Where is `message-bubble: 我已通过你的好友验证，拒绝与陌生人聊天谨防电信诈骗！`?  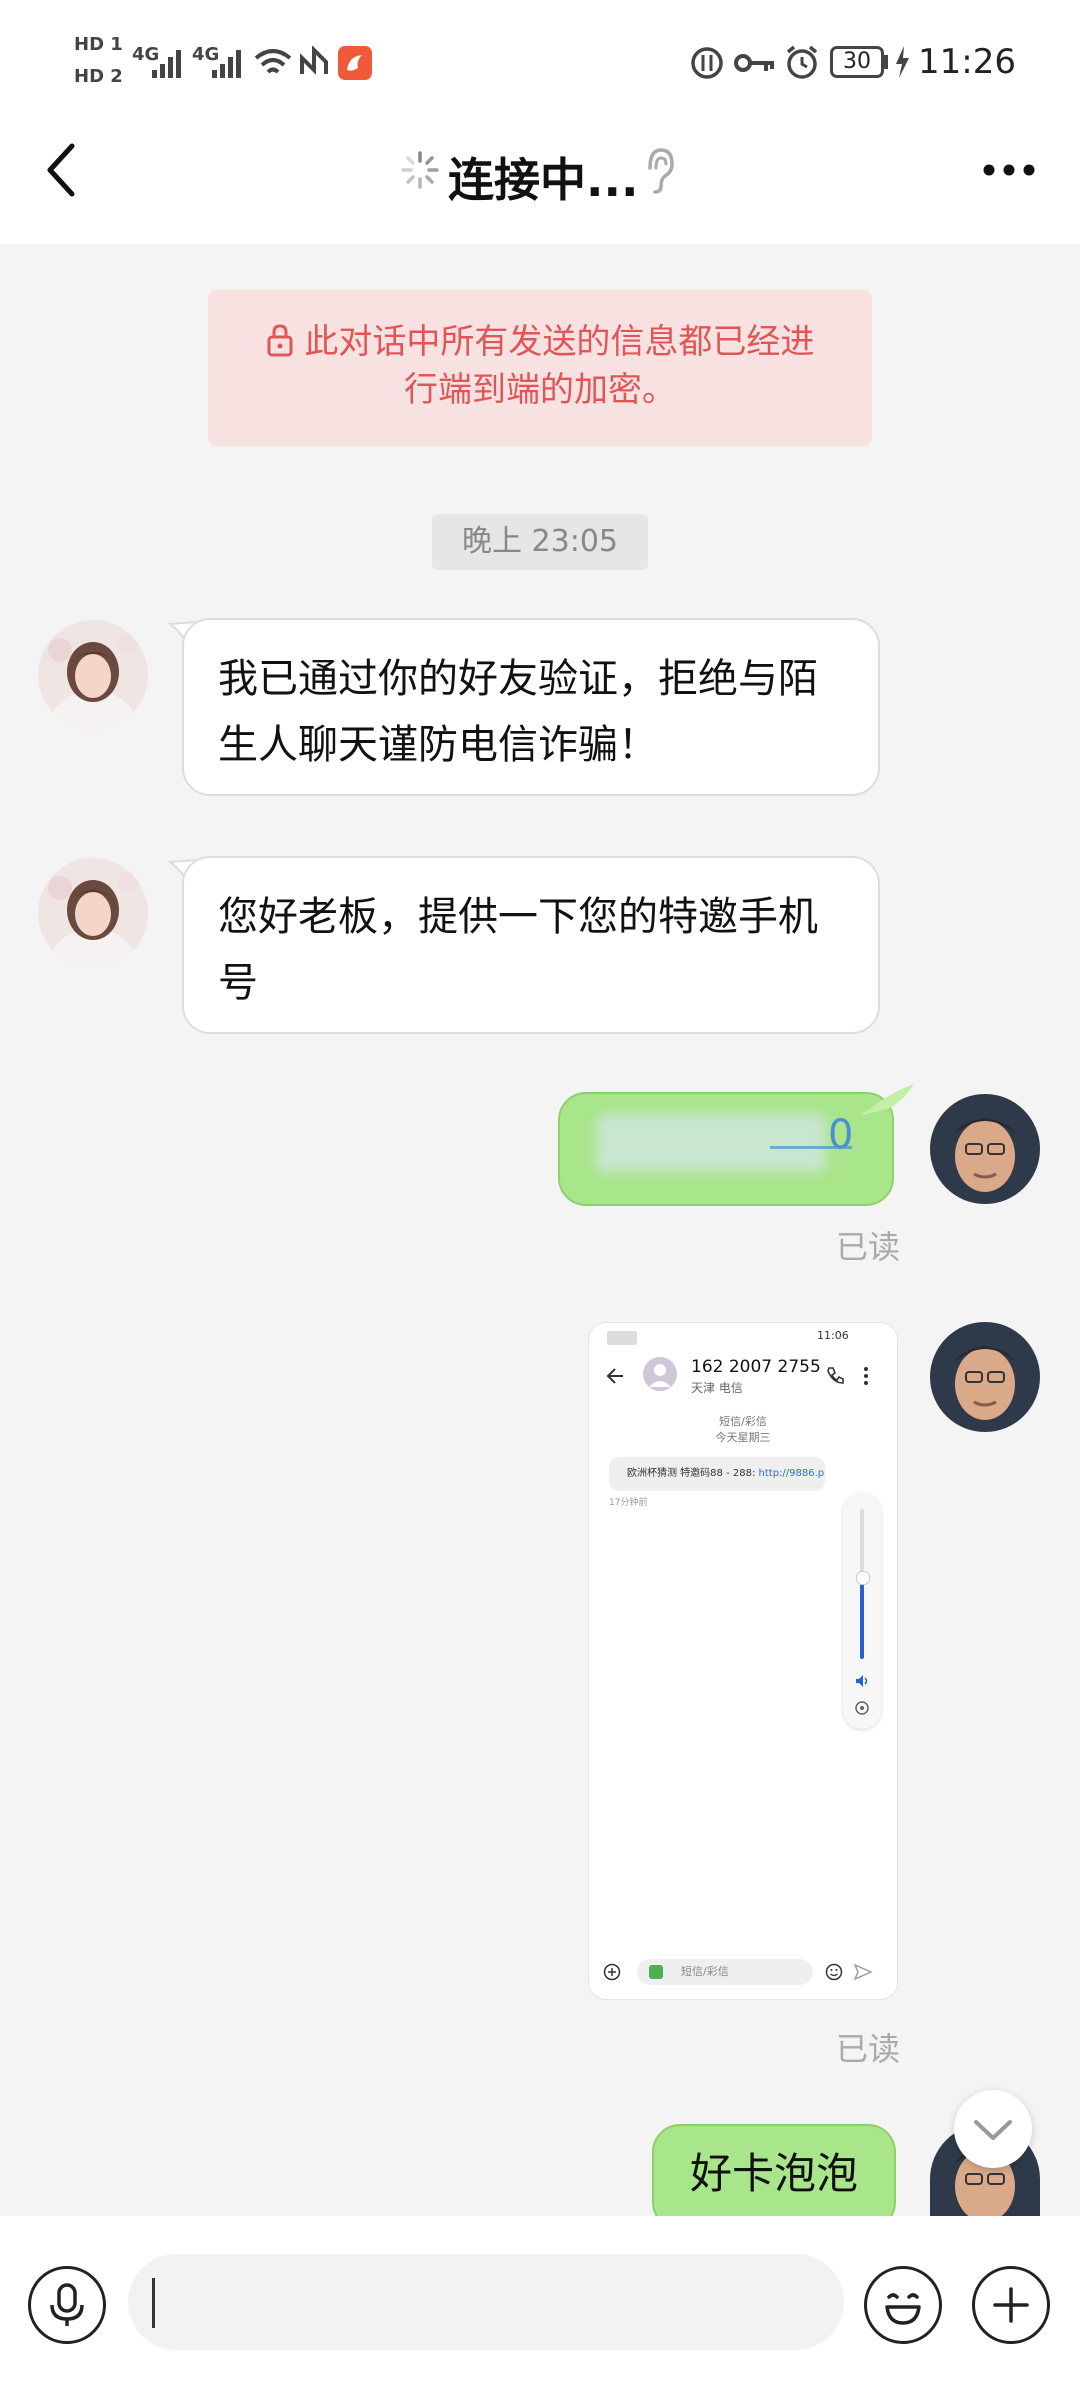 message-bubble: 我已通过你的好友验证，拒绝与陌生人聊天谨防电信诈骗！ is located at coordinates (531, 707).